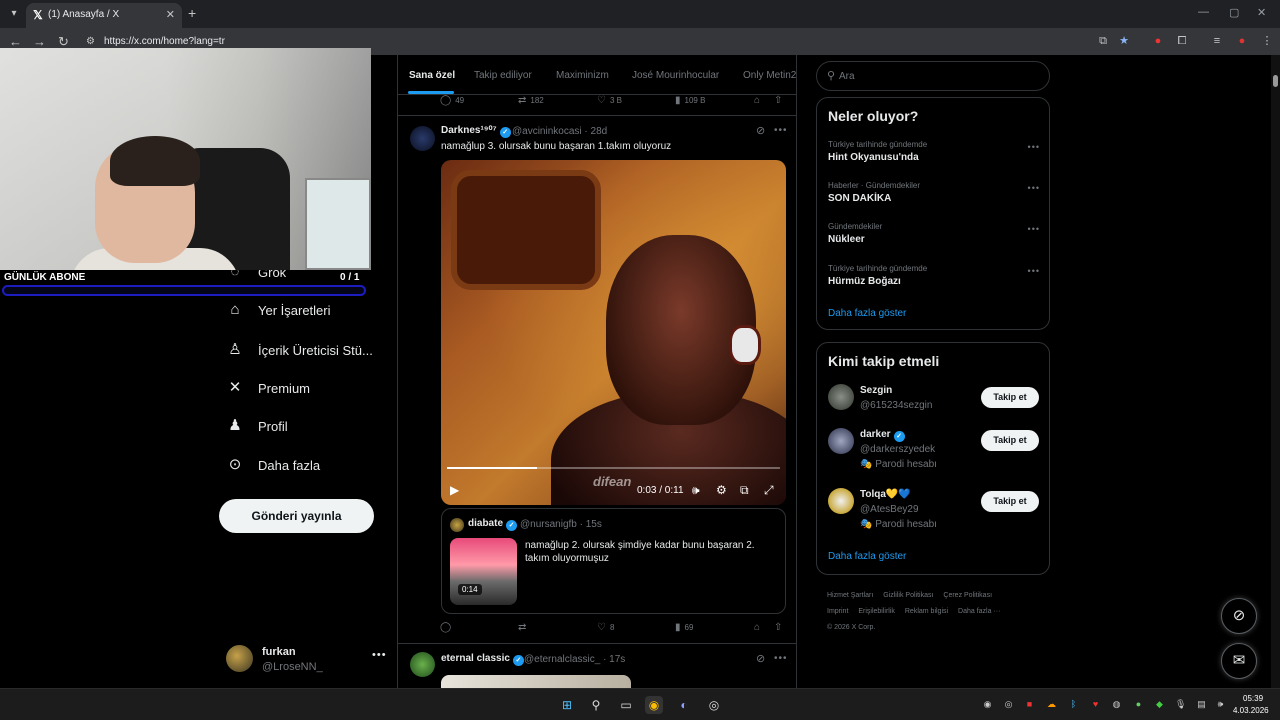 This screenshot has width=1280, height=720. Describe the element at coordinates (1182, 41) in the screenshot. I see `extensions-icon: ⧠` at that location.